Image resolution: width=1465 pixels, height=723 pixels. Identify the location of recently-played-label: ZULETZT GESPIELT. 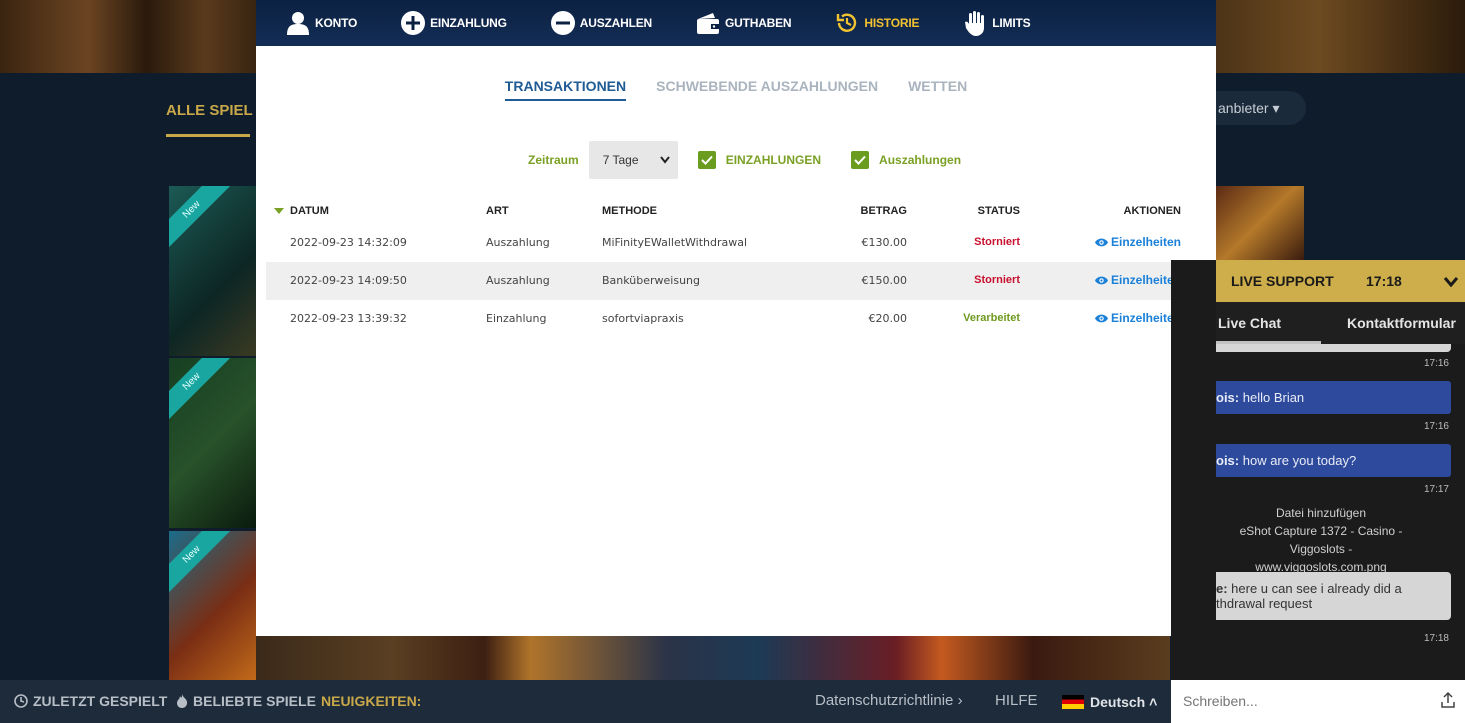
(100, 701).